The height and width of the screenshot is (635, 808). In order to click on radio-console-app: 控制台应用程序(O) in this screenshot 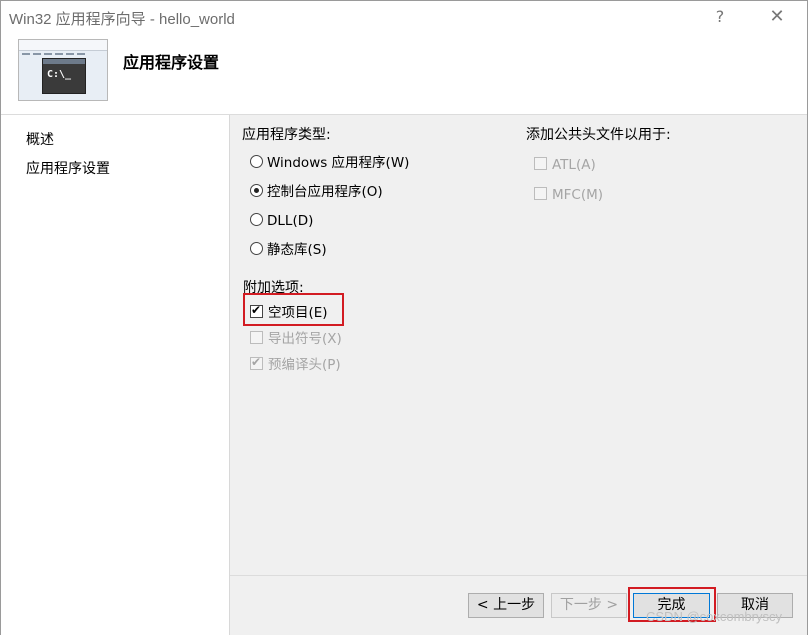, I will do `click(316, 192)`.